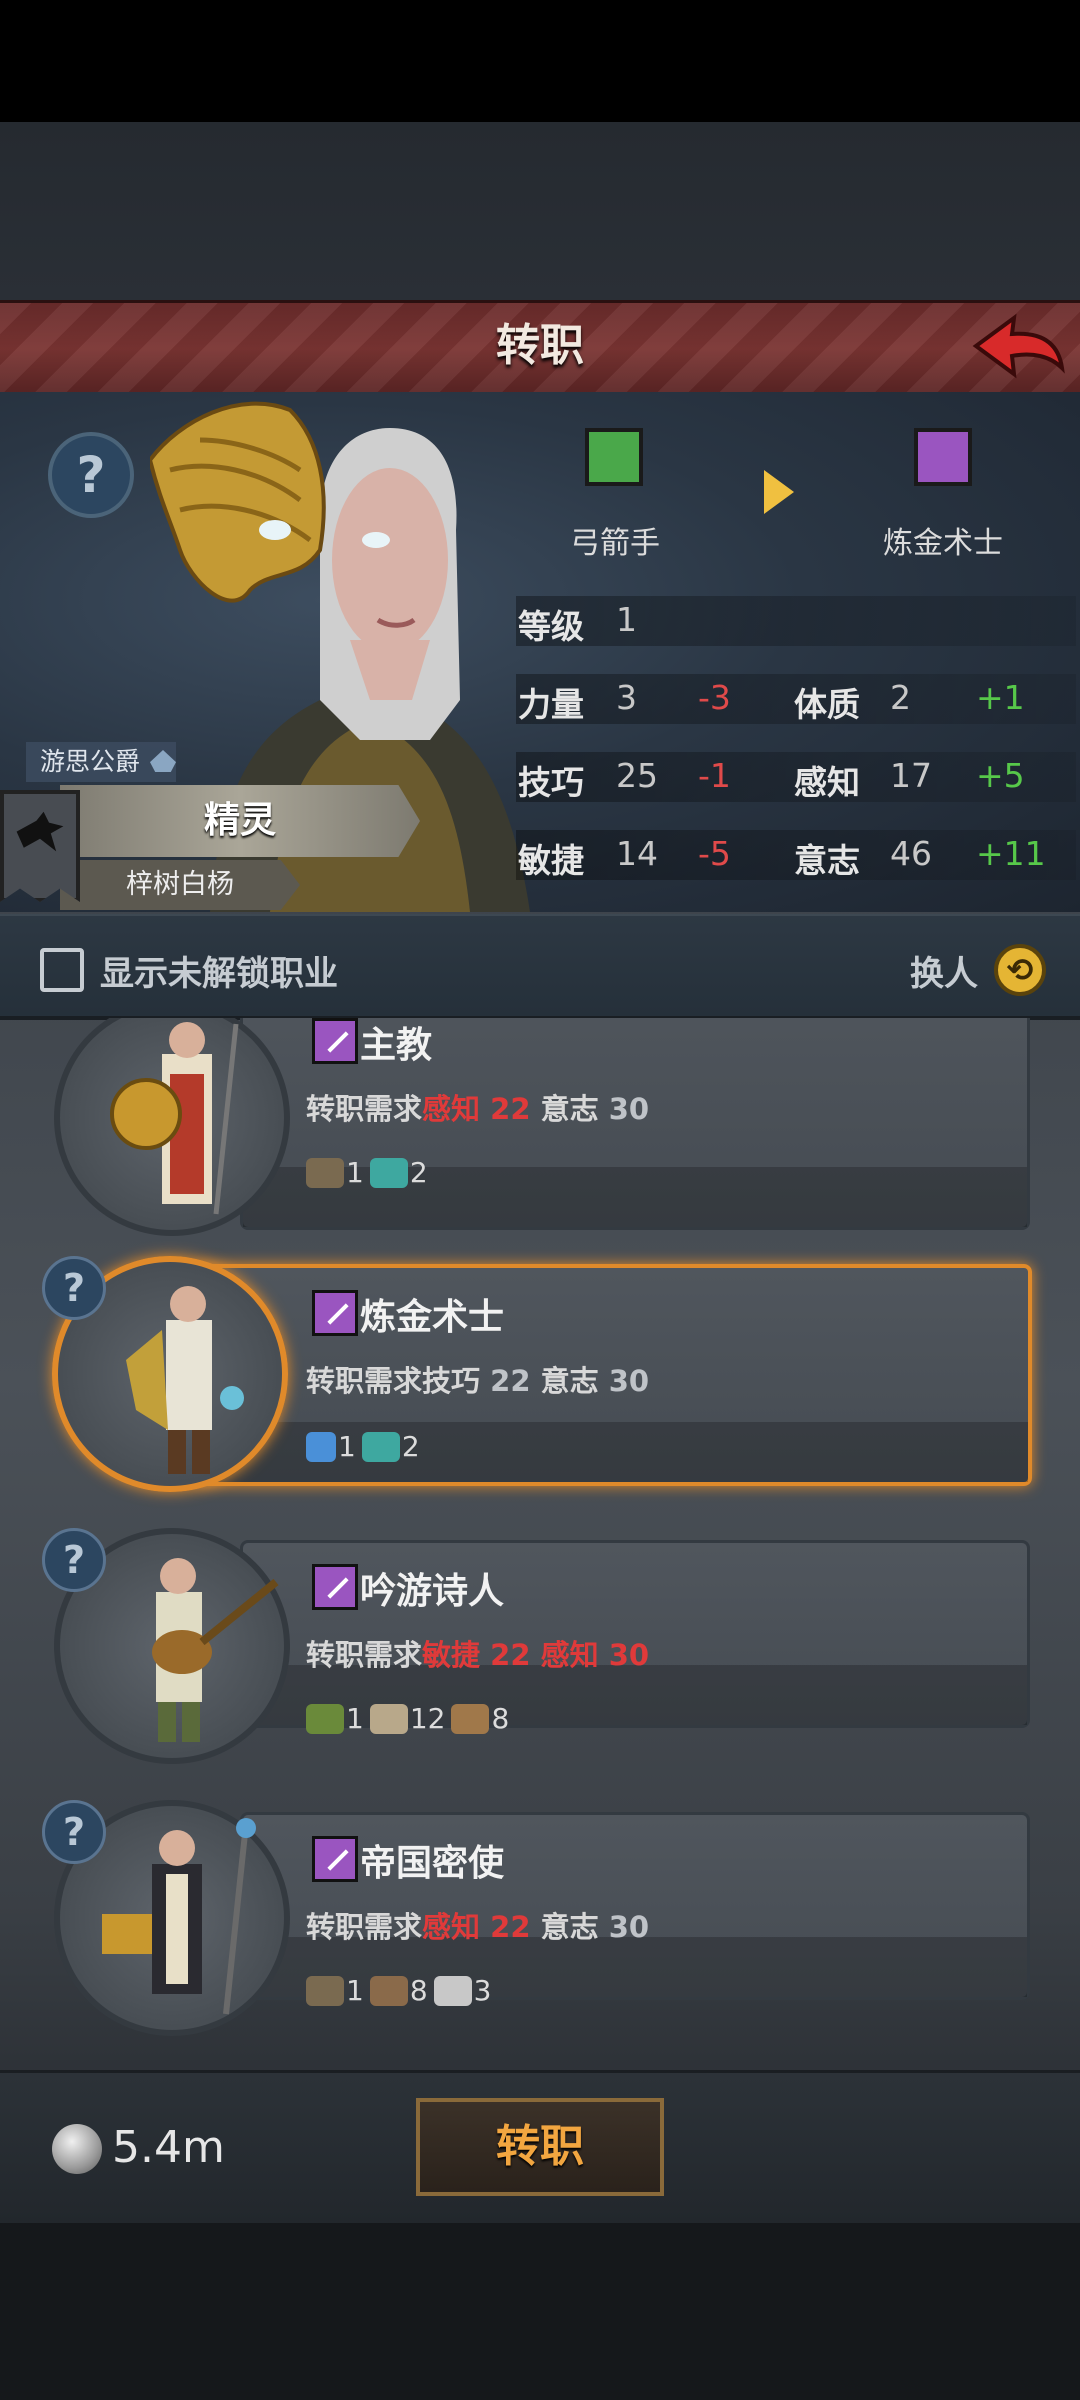 Image resolution: width=1080 pixels, height=2400 pixels. I want to click on stat-level-value: 1, so click(626, 619).